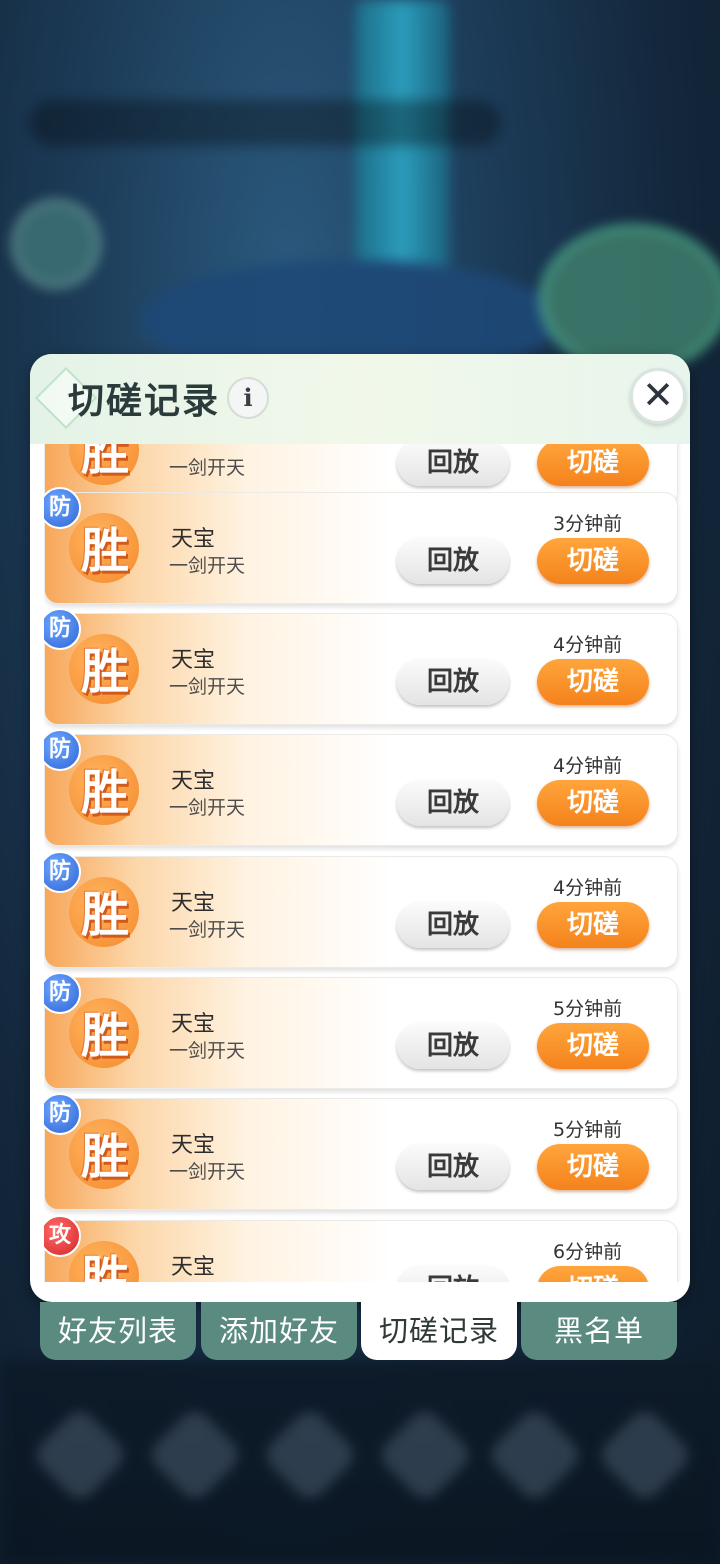  Describe the element at coordinates (588, 1252) in the screenshot. I see `record-time: 6分钟前` at that location.